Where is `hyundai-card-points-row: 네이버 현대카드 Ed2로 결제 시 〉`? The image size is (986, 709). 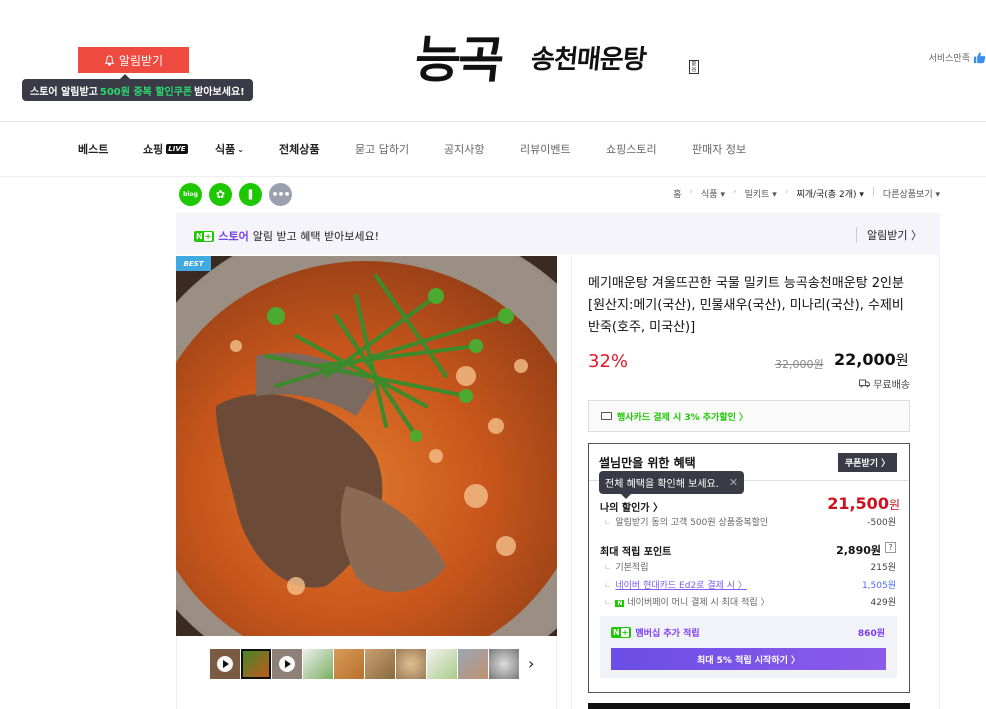 hyundai-card-points-row: 네이버 현대카드 Ed2로 결제 시 〉 is located at coordinates (675, 584).